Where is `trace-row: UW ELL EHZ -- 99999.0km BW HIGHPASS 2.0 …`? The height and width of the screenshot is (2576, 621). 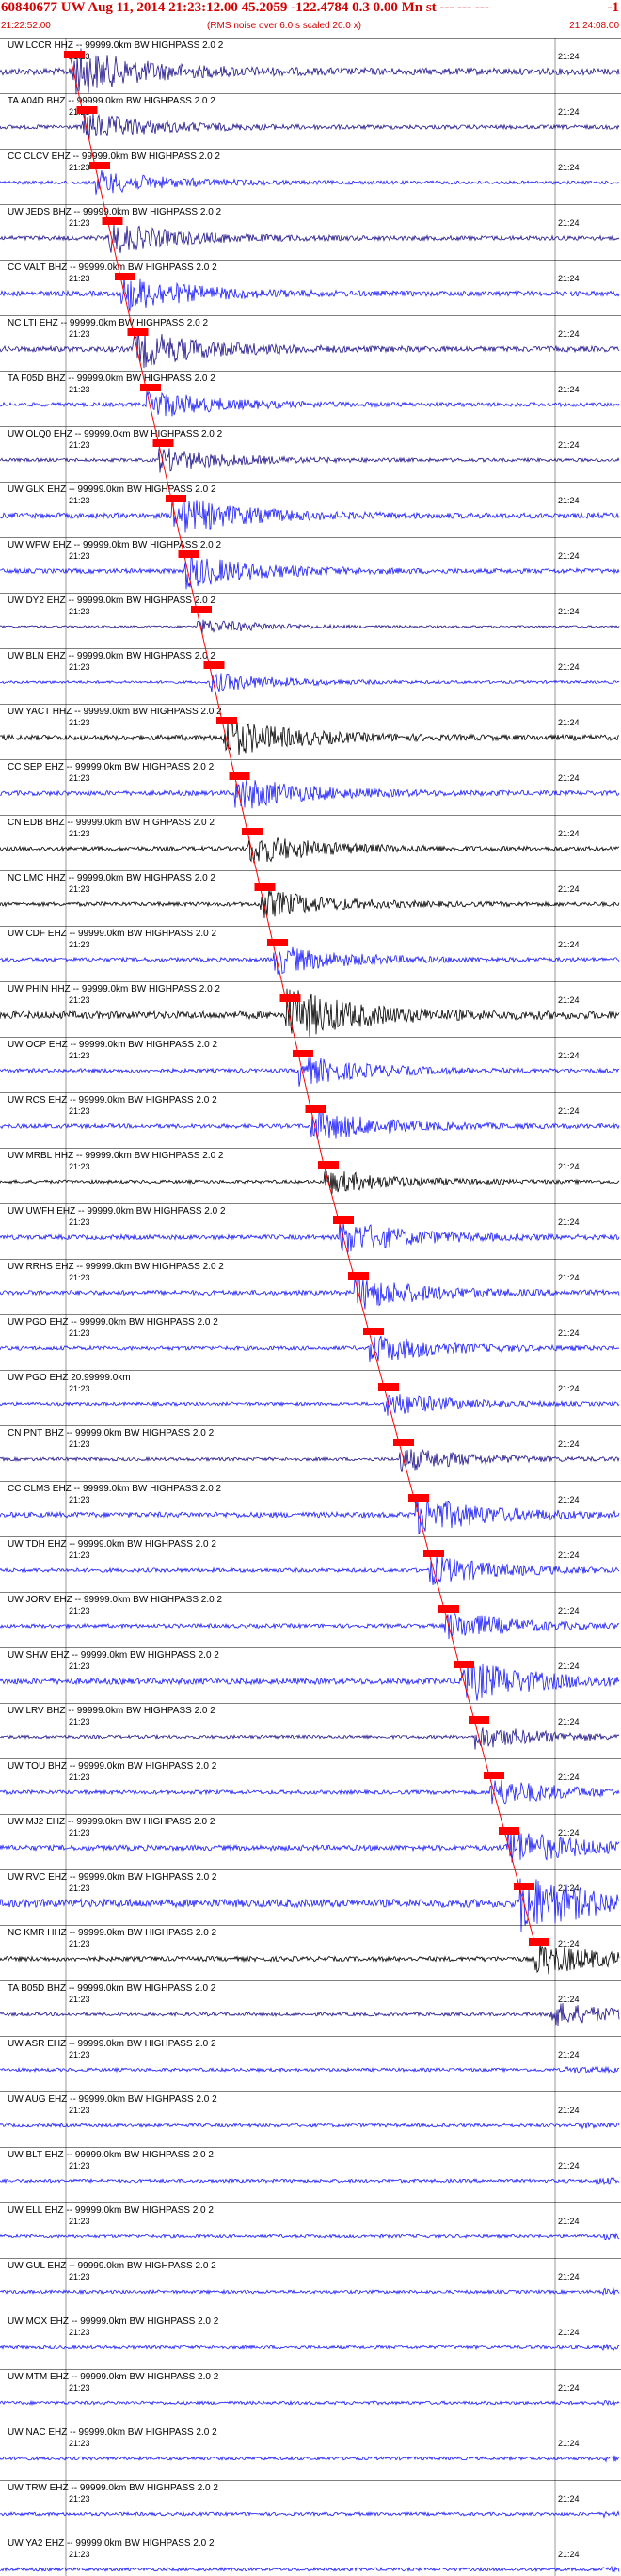 trace-row: UW ELL EHZ -- 99999.0km BW HIGHPASS 2.0 … is located at coordinates (310, 2221).